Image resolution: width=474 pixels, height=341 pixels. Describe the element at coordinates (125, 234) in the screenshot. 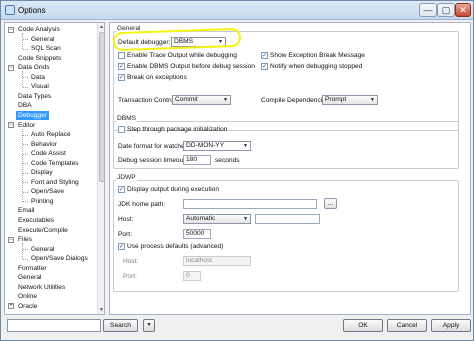

I see `port-label: Port:` at that location.